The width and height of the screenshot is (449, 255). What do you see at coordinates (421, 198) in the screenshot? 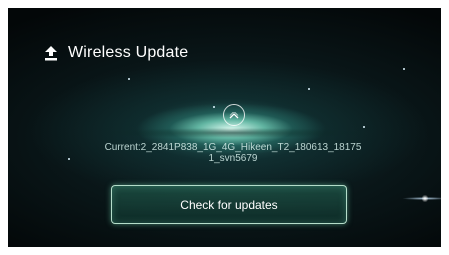
I see `bright-star` at bounding box center [421, 198].